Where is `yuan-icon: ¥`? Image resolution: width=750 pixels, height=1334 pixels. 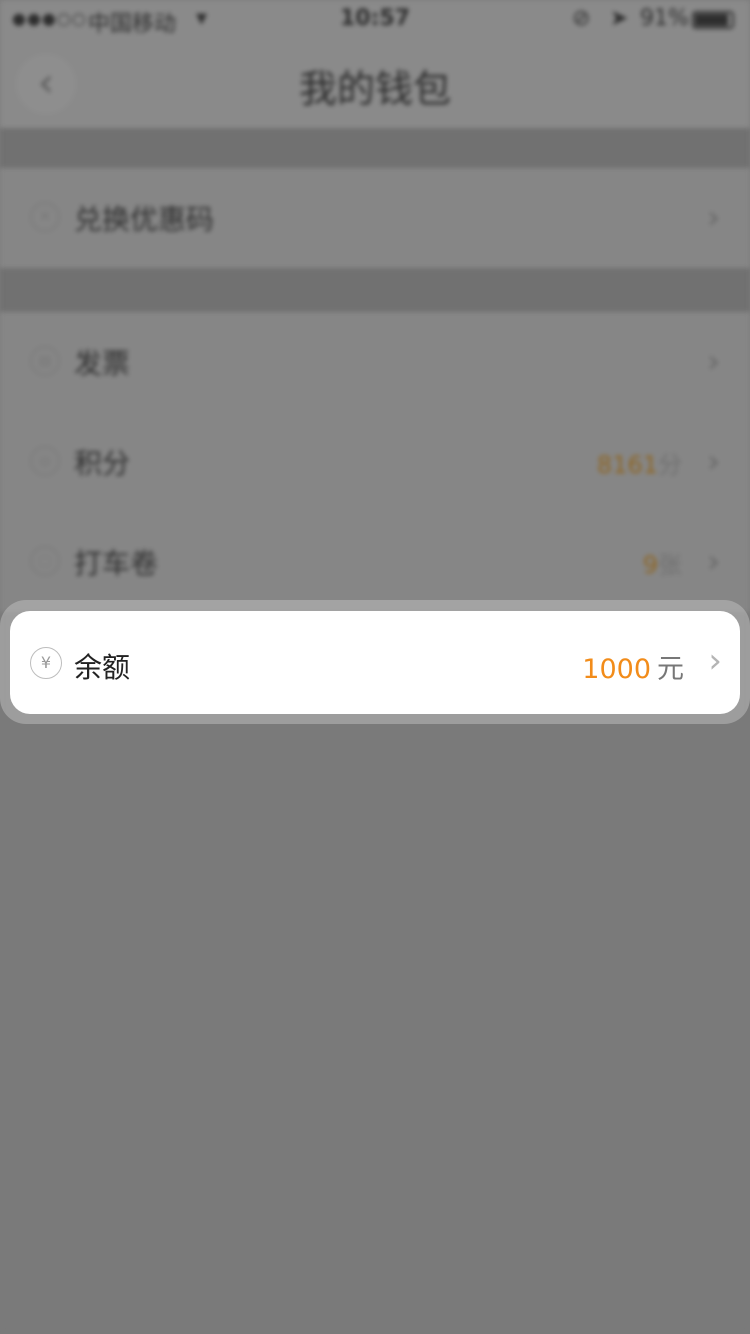 yuan-icon: ¥ is located at coordinates (46, 663).